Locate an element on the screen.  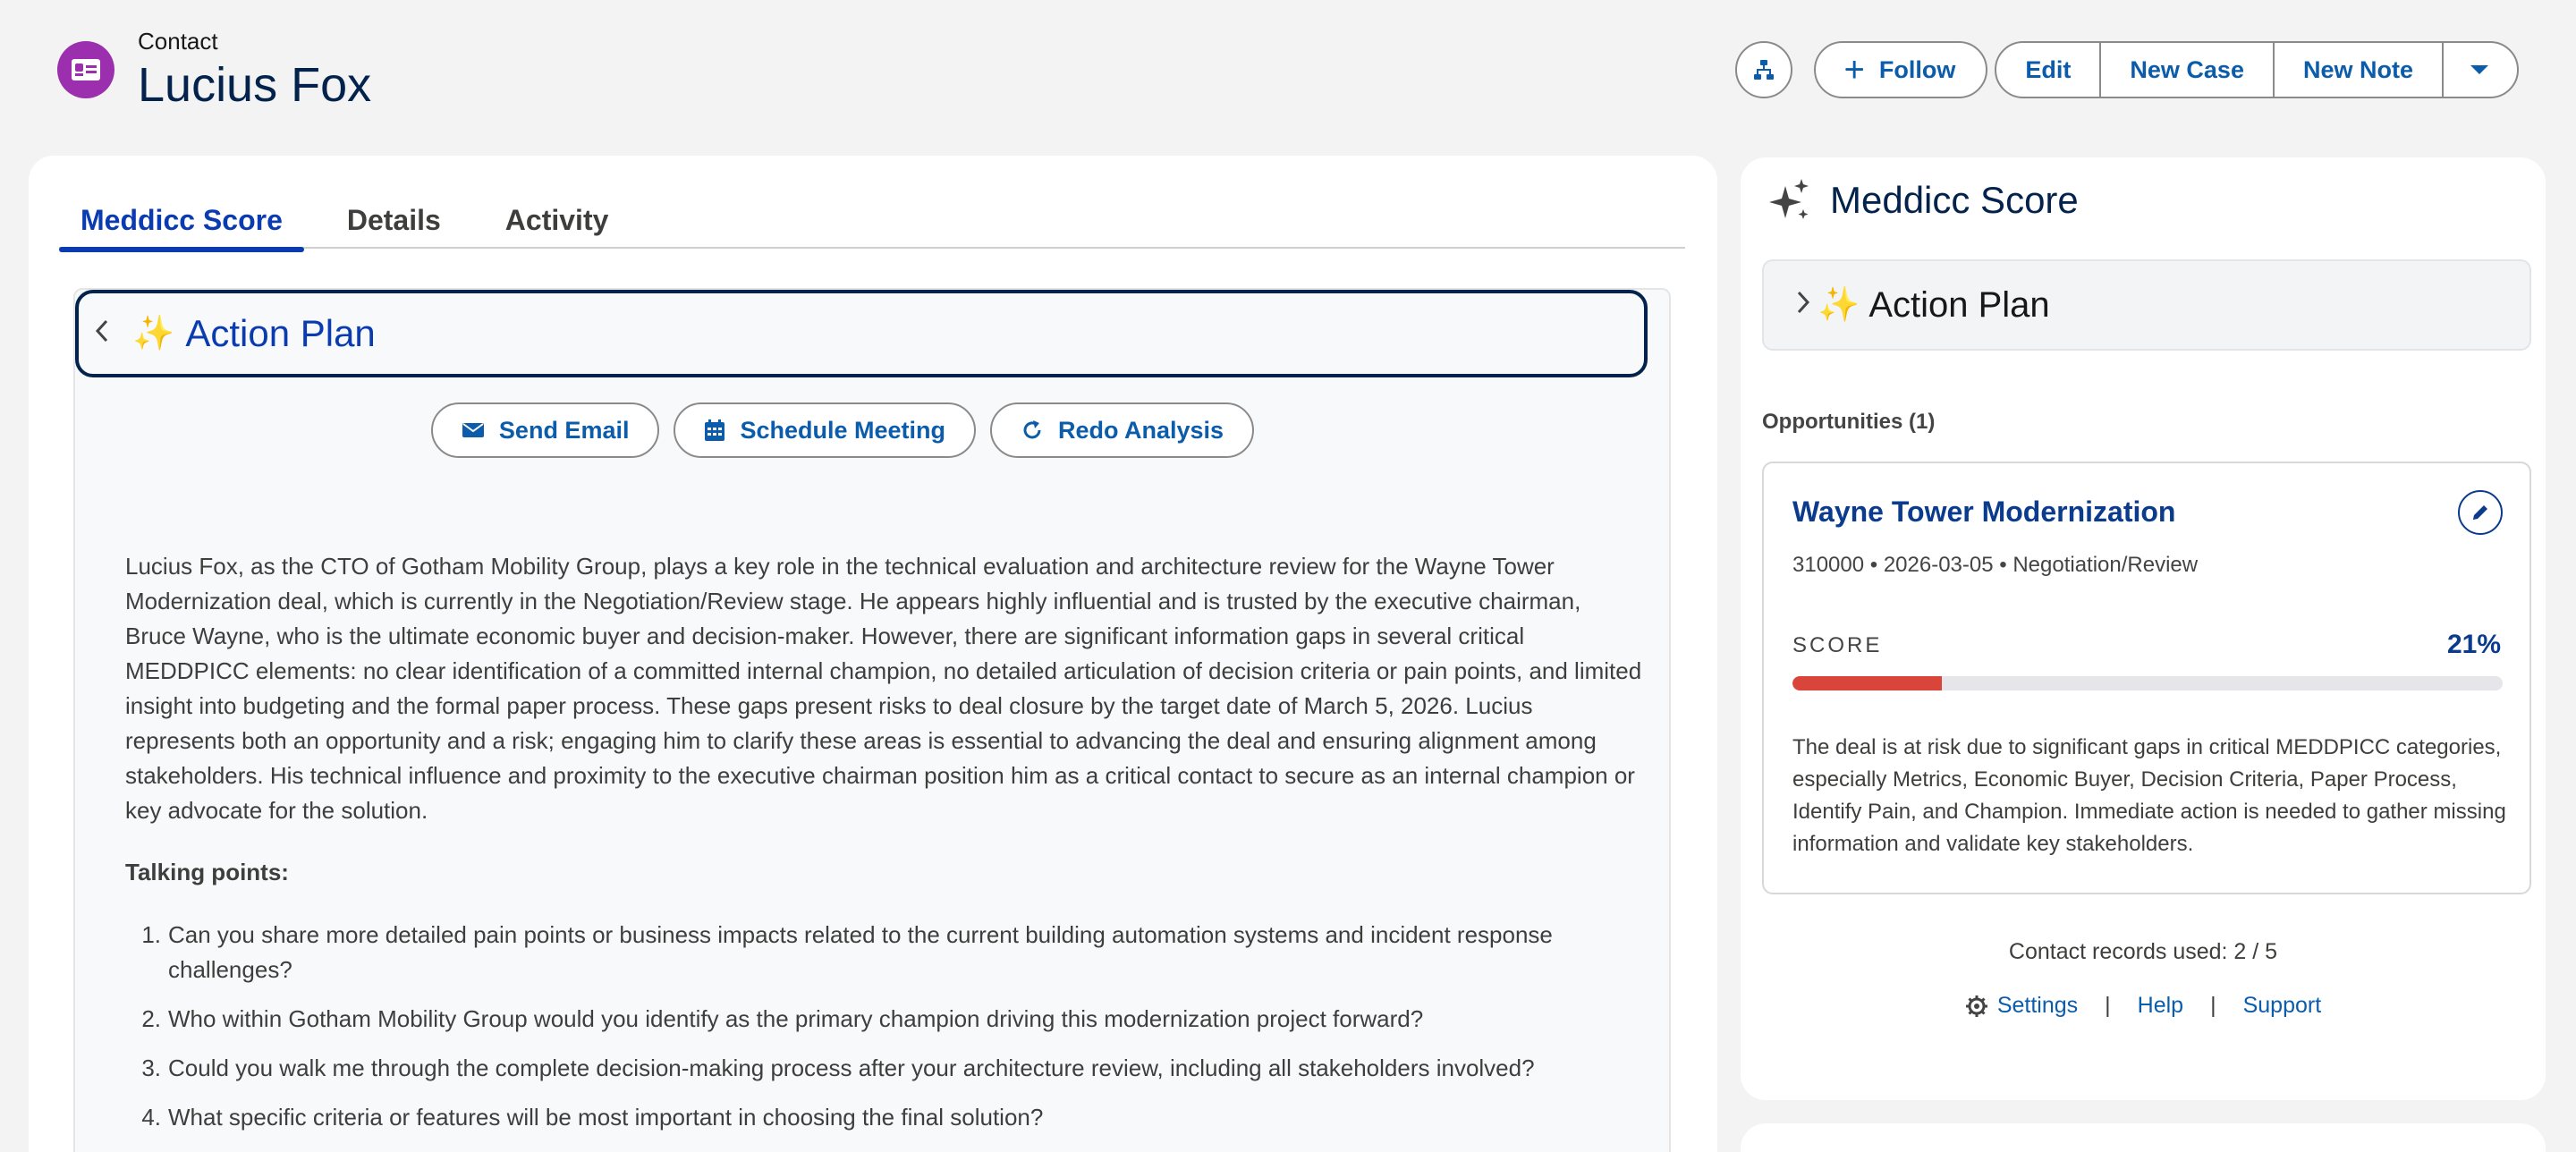
action-plan-title: Action Plan is located at coordinates (280, 333).